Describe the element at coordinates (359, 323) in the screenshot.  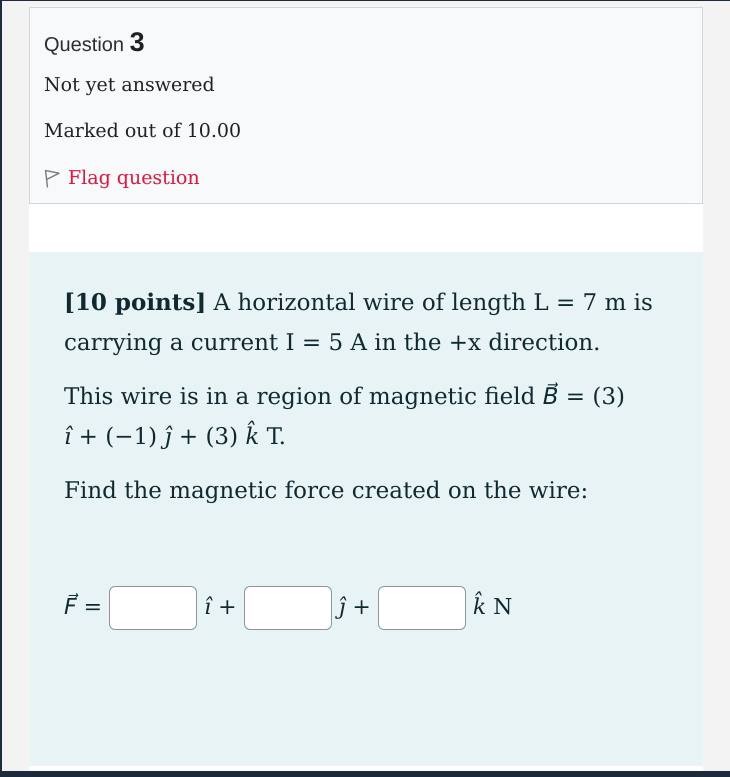
I see `question-paragraph: [10 points] A horizontal wire of length L = 7 m is carrying a current I = 5 A in the +x direction.` at that location.